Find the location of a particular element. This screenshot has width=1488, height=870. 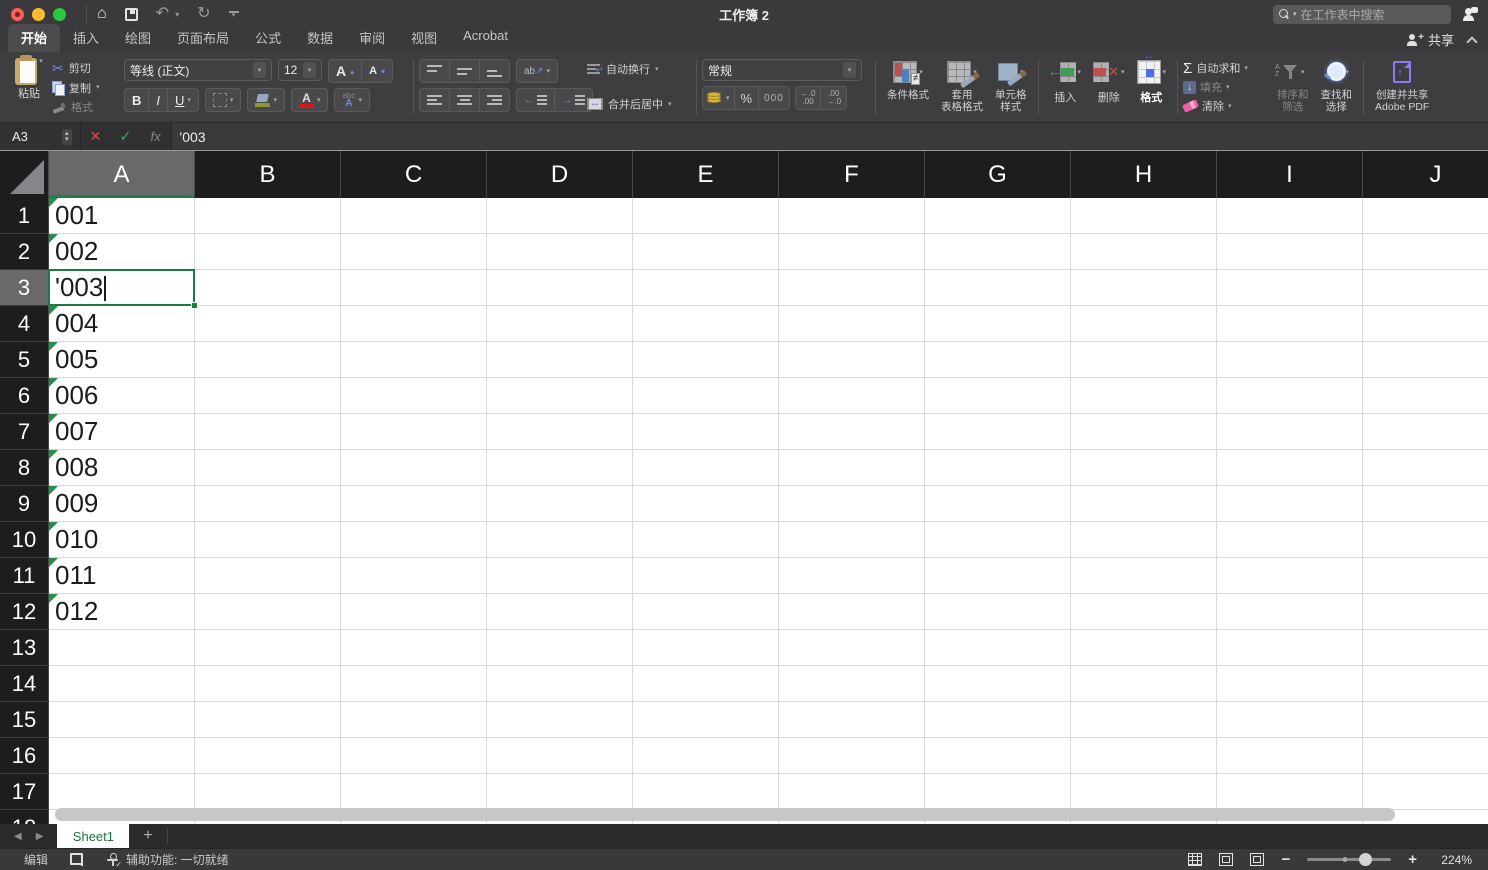

row-header-10: 10 is located at coordinates (24, 540).